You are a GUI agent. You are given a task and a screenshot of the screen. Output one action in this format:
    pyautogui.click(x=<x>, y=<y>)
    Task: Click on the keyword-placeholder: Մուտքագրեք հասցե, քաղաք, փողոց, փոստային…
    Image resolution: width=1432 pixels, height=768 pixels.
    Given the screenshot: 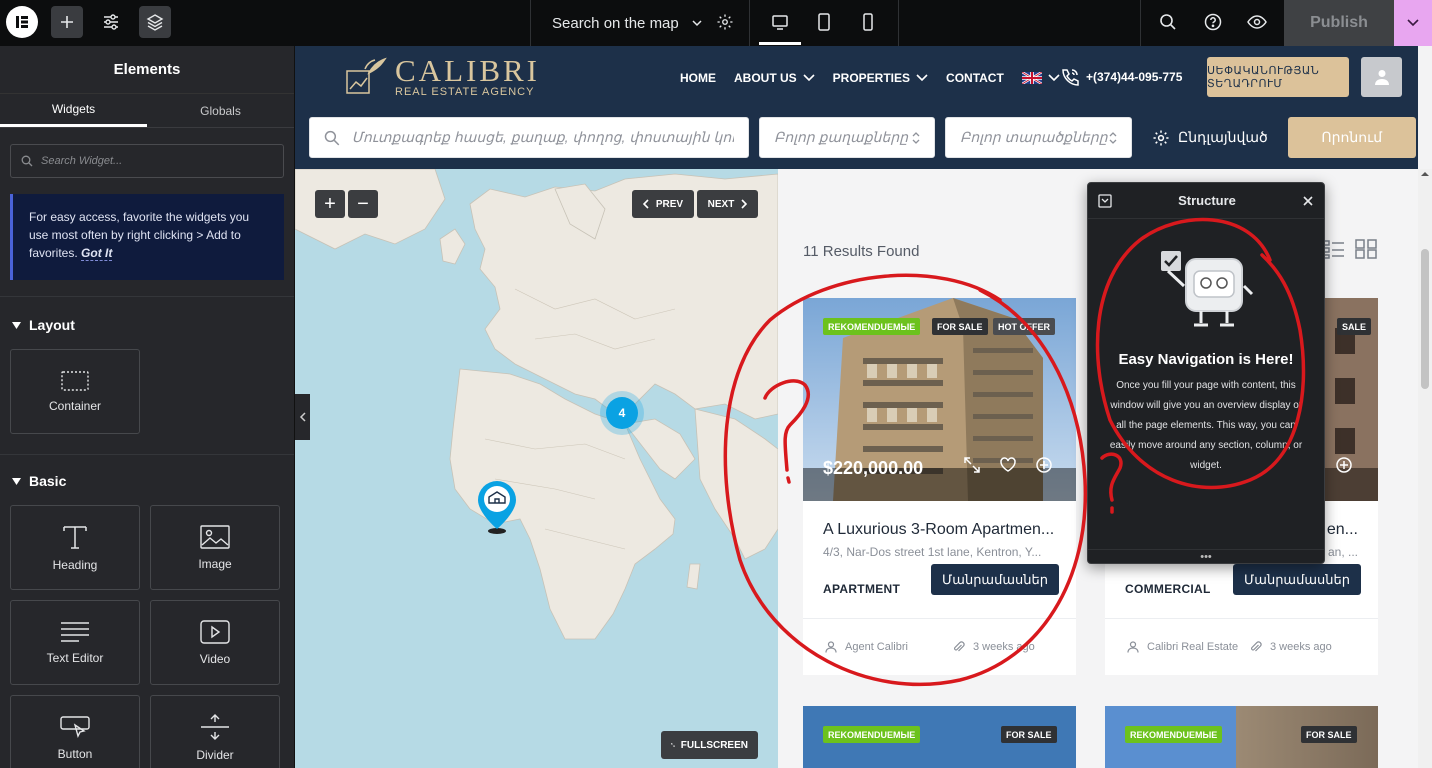 What is the action you would take?
    pyautogui.click(x=542, y=137)
    